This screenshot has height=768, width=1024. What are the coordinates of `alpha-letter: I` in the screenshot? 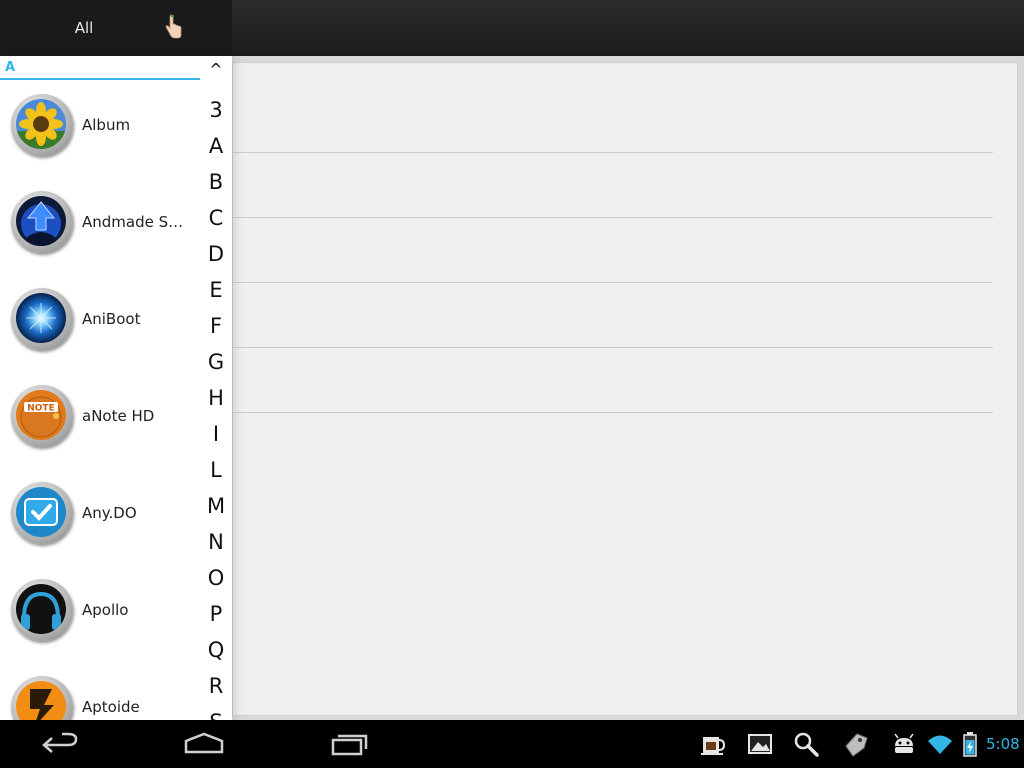 It's located at (216, 434).